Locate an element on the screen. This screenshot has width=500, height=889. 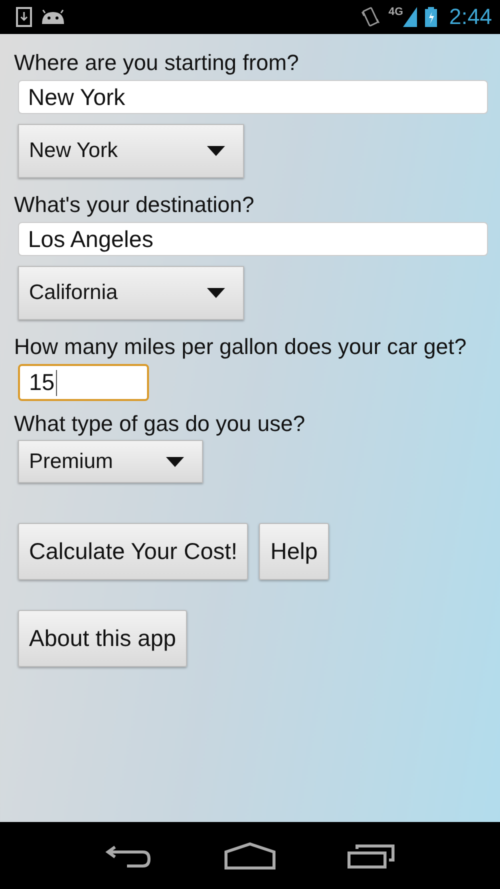
action-button: Help is located at coordinates (294, 551).